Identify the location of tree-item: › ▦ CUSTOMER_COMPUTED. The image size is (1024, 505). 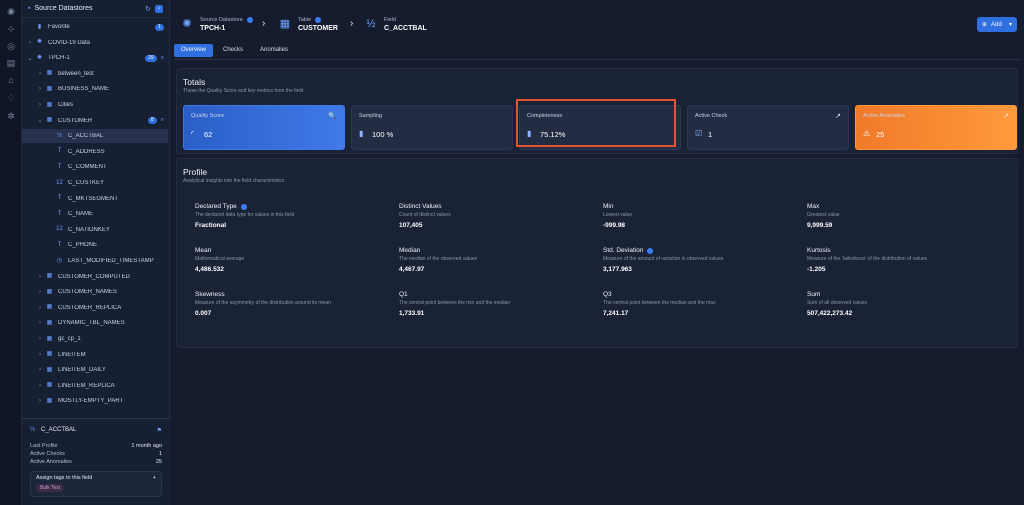
(95, 277).